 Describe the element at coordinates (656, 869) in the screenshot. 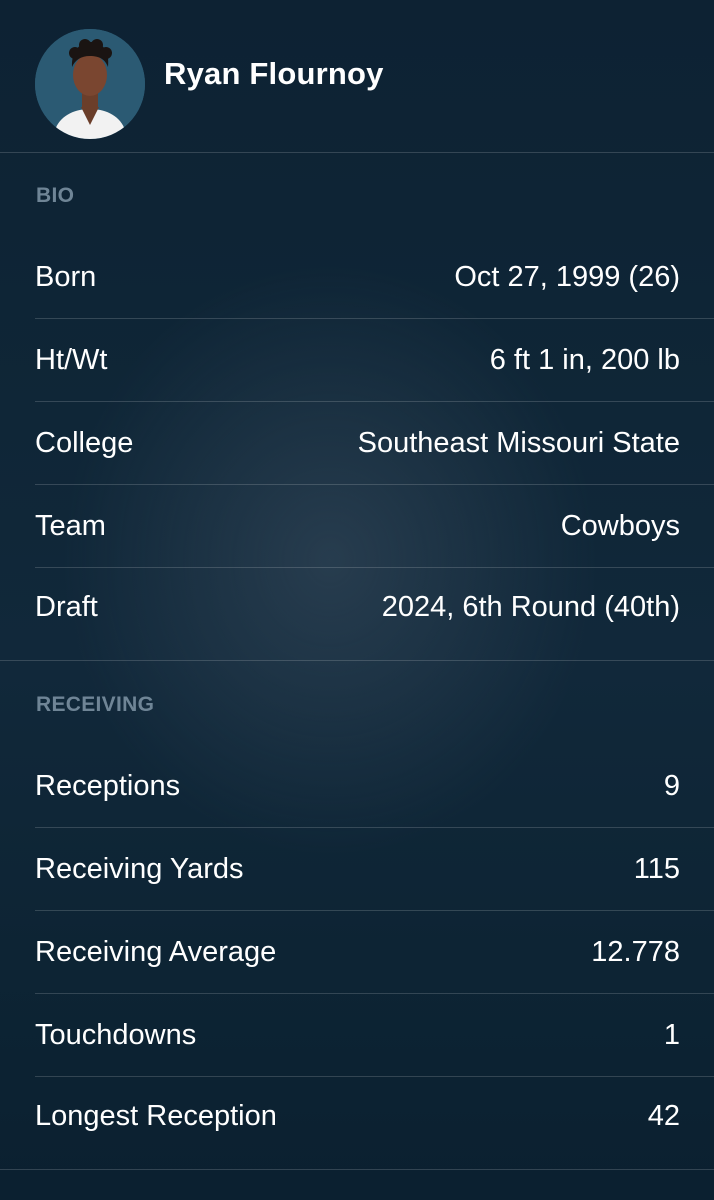

I see `receiving-yards-value: 115` at that location.